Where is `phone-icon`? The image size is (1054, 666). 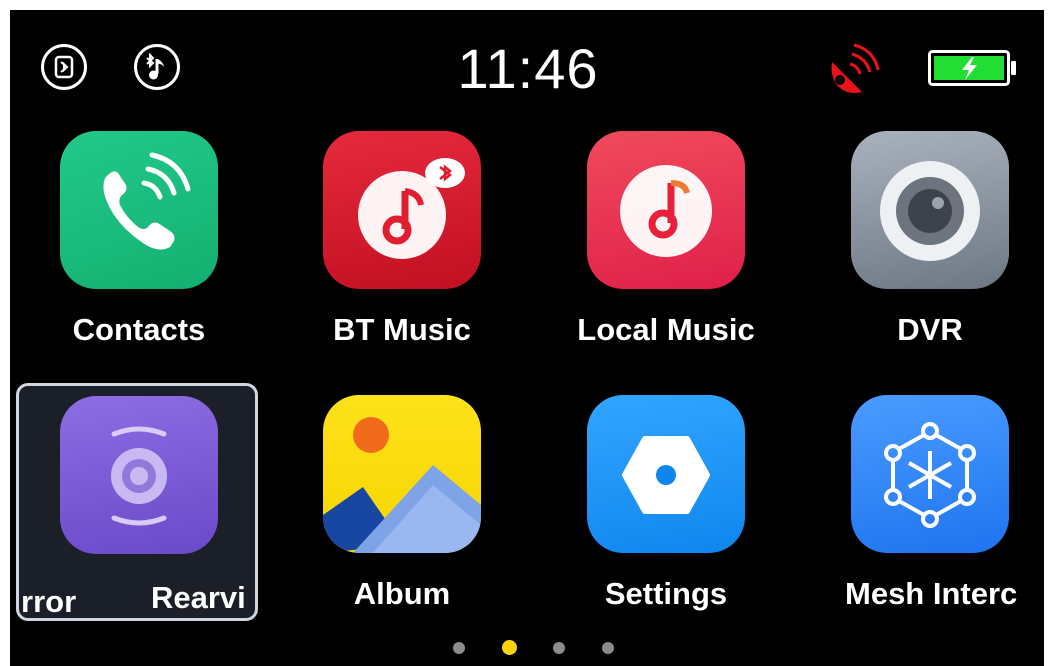 phone-icon is located at coordinates (139, 210).